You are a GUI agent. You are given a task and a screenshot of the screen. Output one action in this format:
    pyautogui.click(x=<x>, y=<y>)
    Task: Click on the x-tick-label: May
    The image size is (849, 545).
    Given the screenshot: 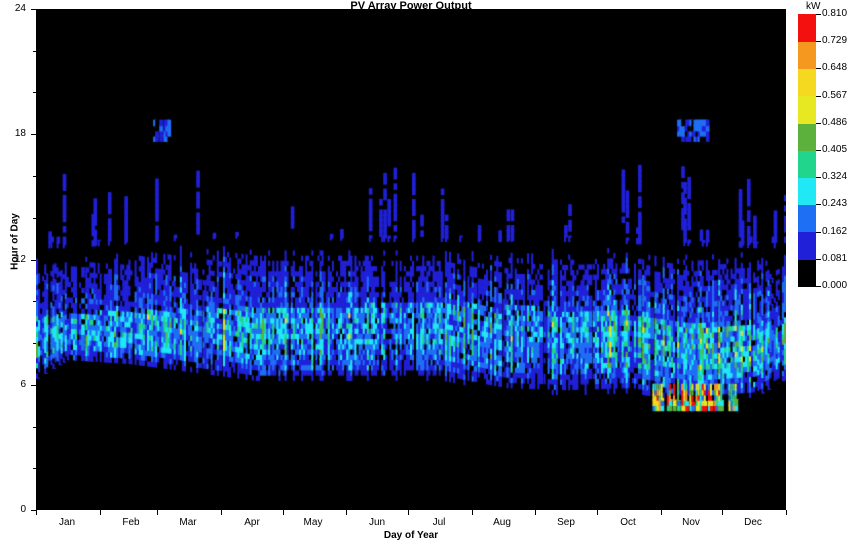 What is the action you would take?
    pyautogui.click(x=313, y=522)
    